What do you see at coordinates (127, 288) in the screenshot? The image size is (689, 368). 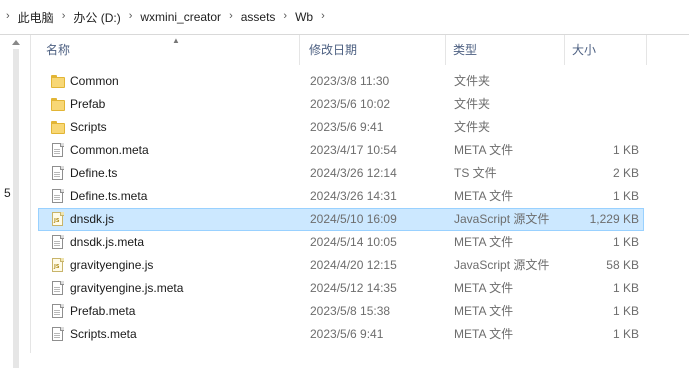 I see `file-name: gravityengine.js.meta` at bounding box center [127, 288].